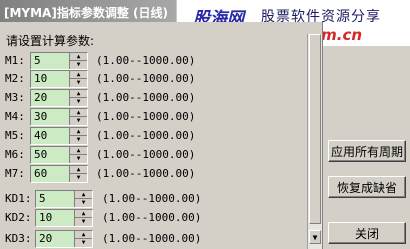  What do you see at coordinates (64, 218) in the screenshot?
I see `param-spinbox-kd2: 10 ▲ ▼` at bounding box center [64, 218].